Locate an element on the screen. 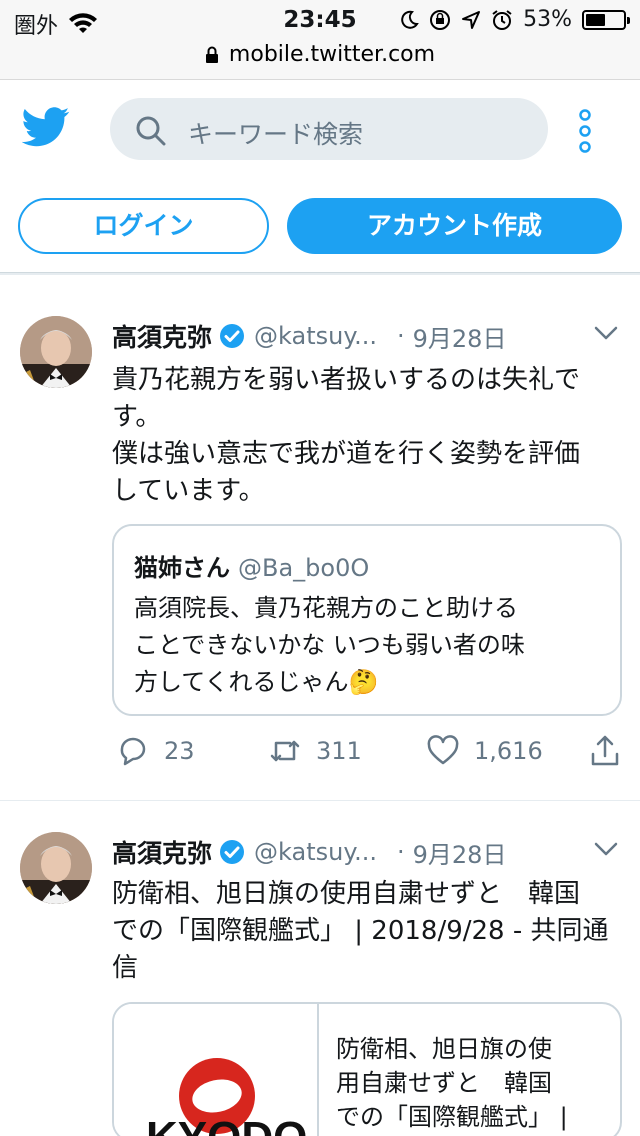 This screenshot has width=640, height=1136. status-bar: 圏外 23:45 53% is located at coordinates (320, 20).